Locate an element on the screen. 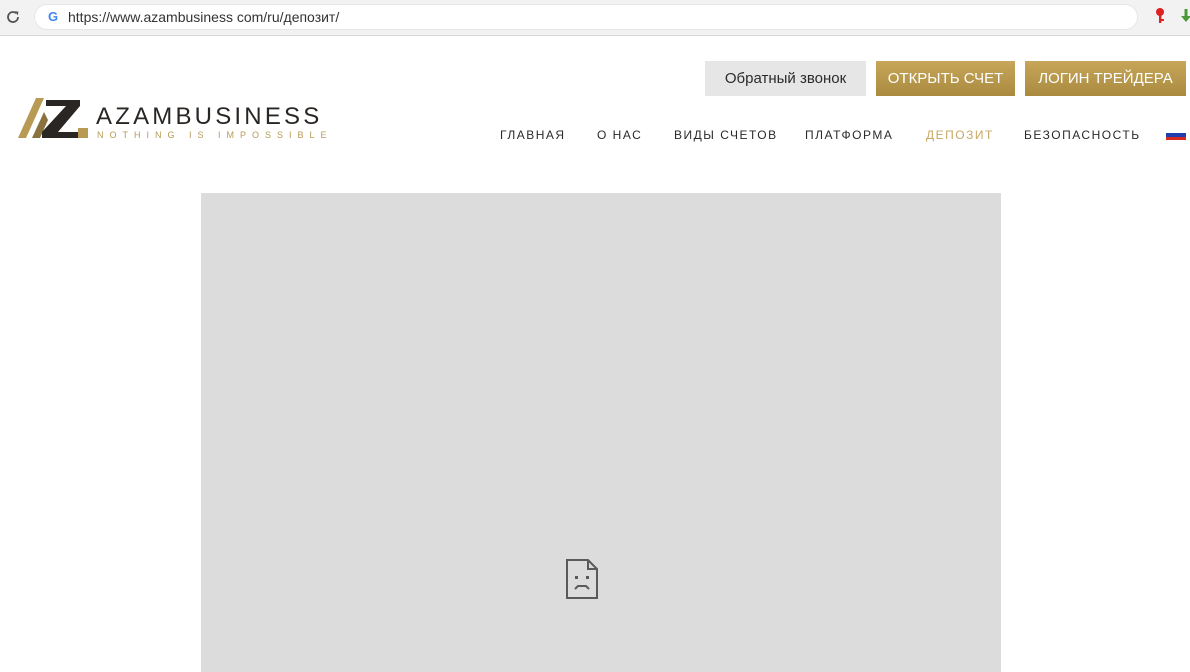 The height and width of the screenshot is (672, 1190). nav-item-deposit: ДЕПОЗИТ is located at coordinates (960, 135).